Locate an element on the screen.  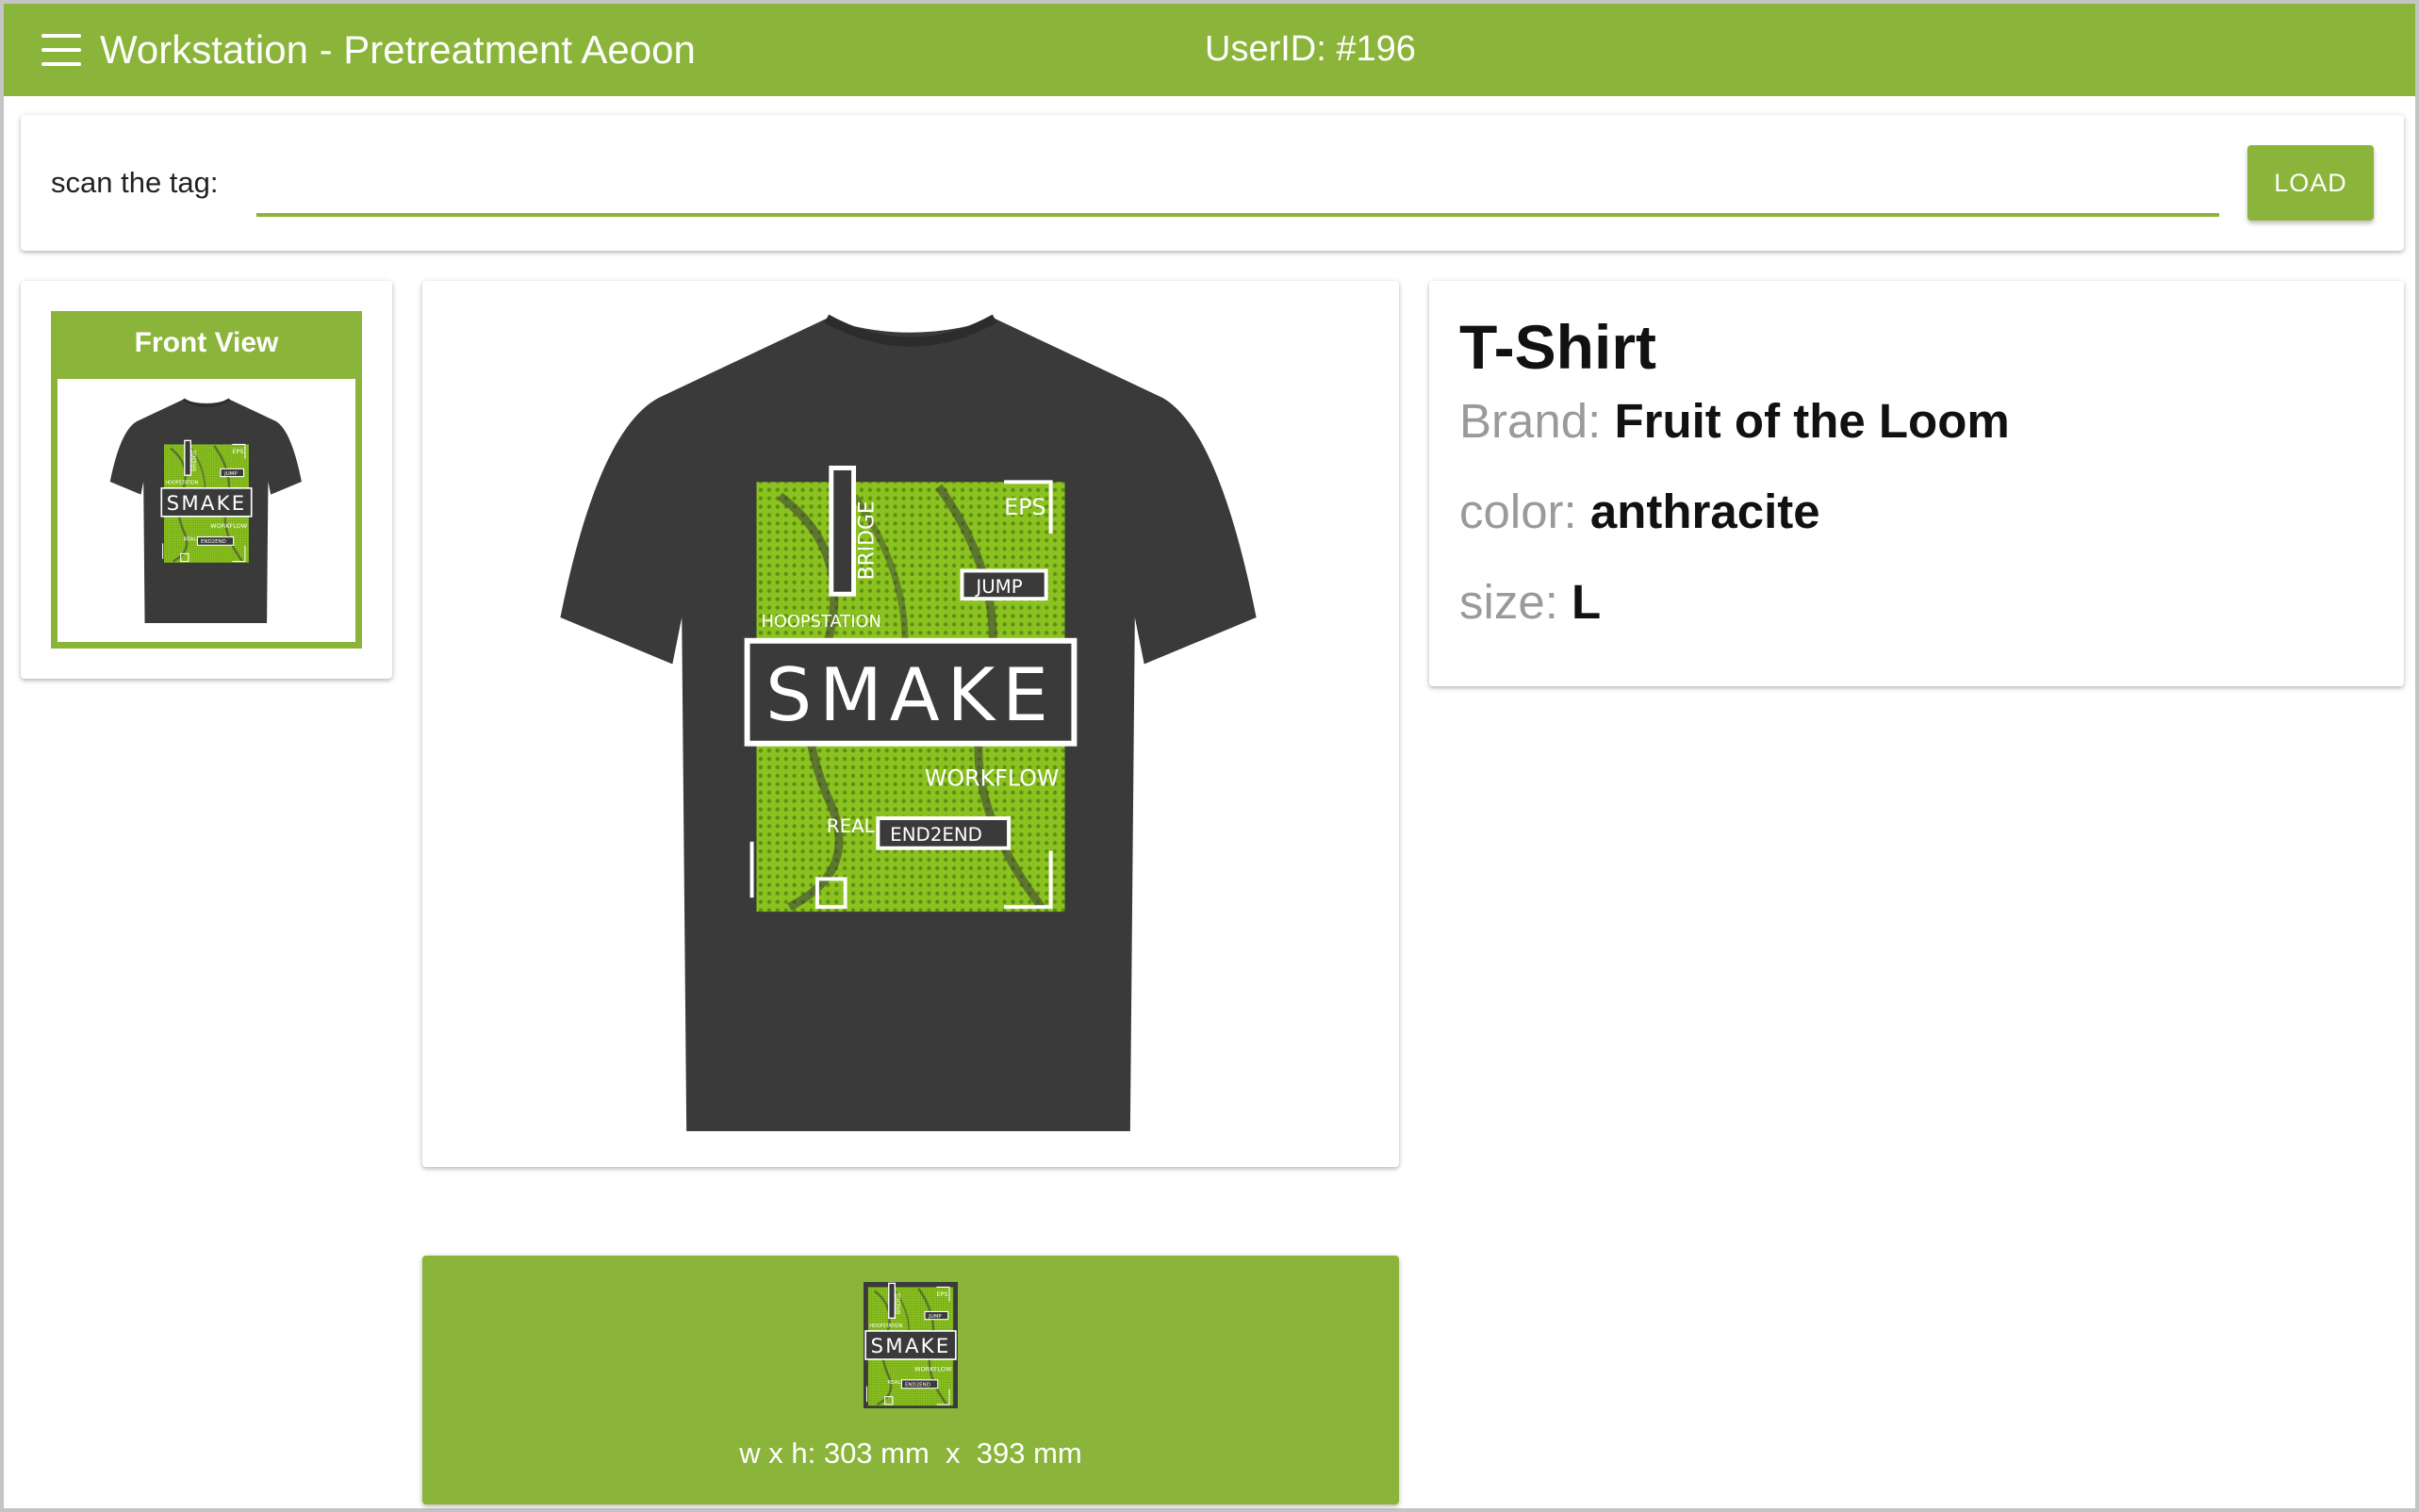
app-title: Workstation - Pretreatment Aeoon is located at coordinates (398, 50).